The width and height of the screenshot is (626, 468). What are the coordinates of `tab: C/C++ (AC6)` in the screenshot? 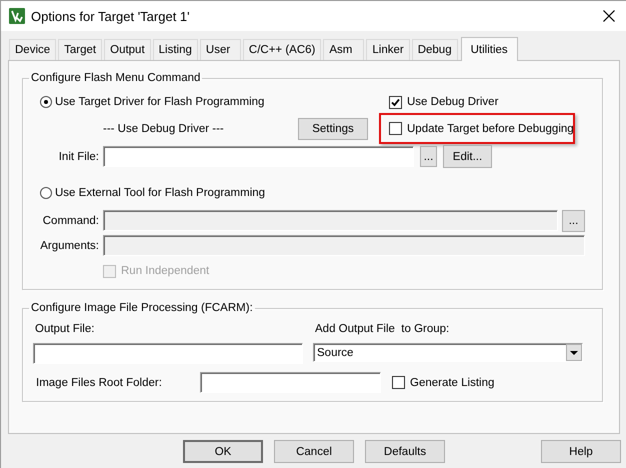 It's located at (282, 49).